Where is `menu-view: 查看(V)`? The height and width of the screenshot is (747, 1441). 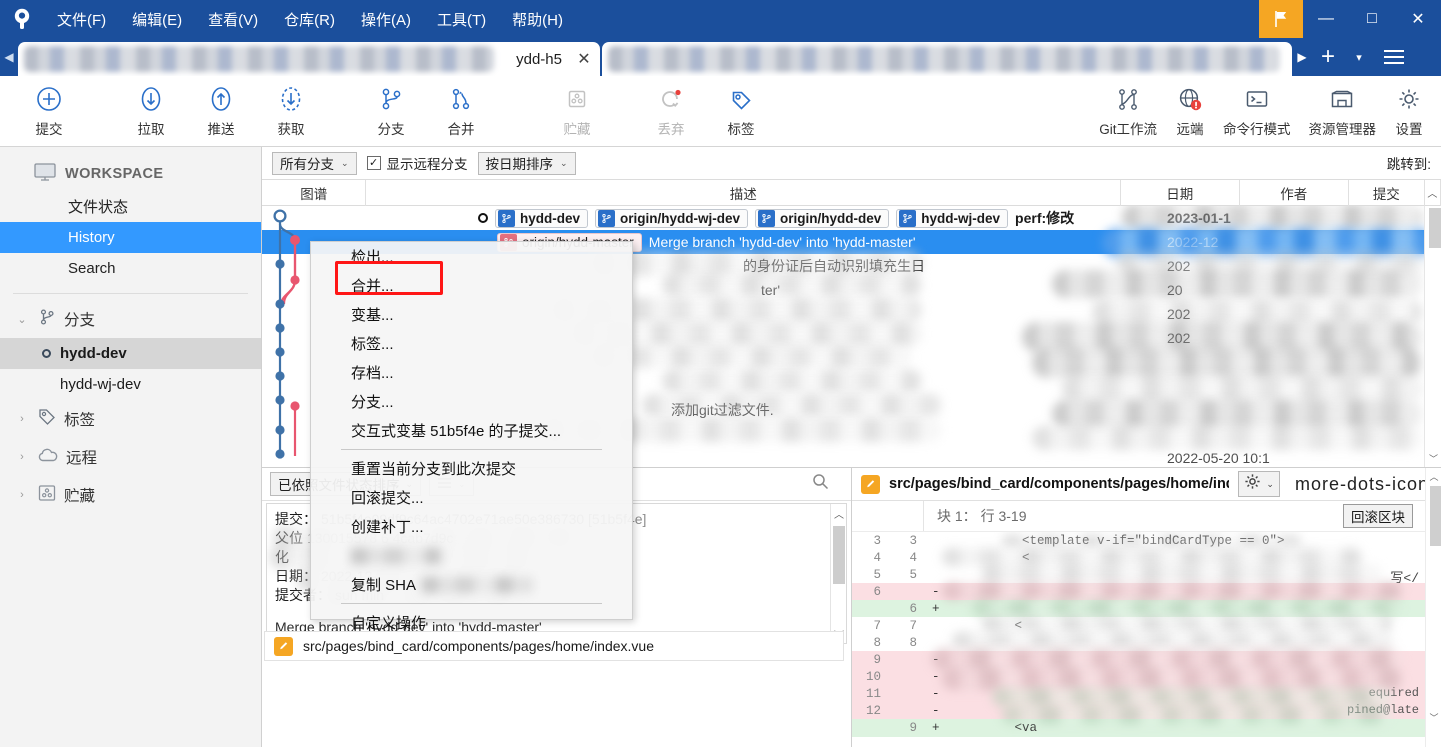 menu-view: 查看(V) is located at coordinates (233, 19).